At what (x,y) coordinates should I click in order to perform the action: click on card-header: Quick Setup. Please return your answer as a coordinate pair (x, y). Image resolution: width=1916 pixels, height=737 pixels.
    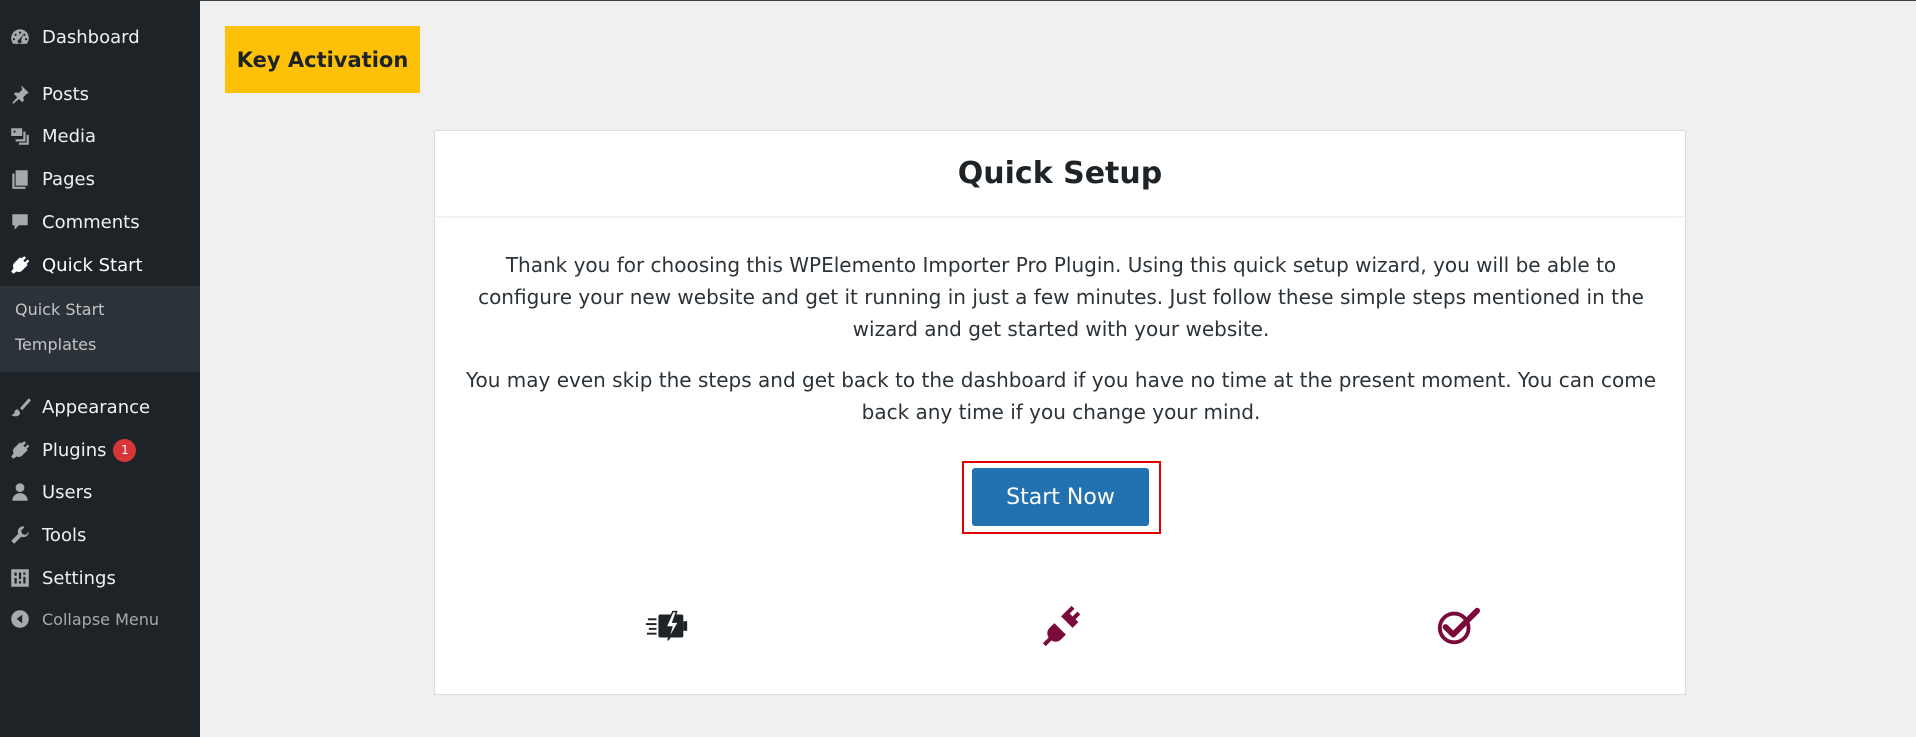
    Looking at the image, I should click on (1060, 174).